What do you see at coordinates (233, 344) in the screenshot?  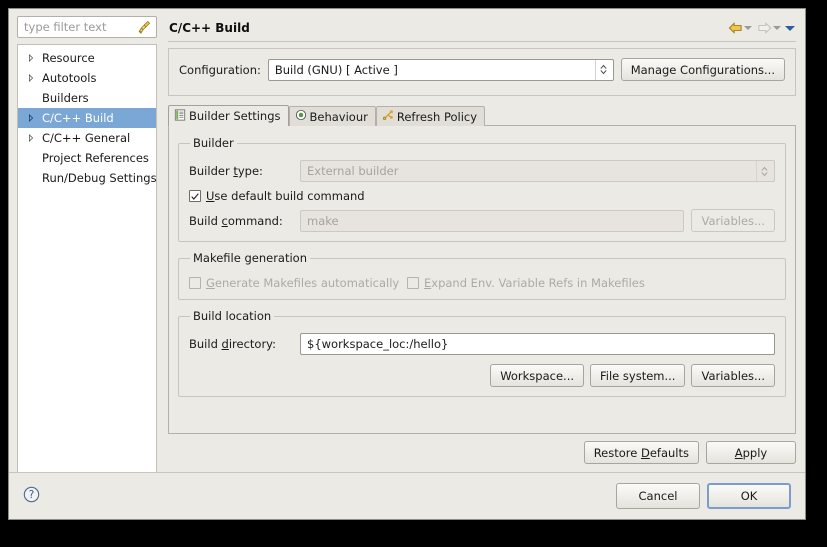 I see `build-directory-label: Build directory:` at bounding box center [233, 344].